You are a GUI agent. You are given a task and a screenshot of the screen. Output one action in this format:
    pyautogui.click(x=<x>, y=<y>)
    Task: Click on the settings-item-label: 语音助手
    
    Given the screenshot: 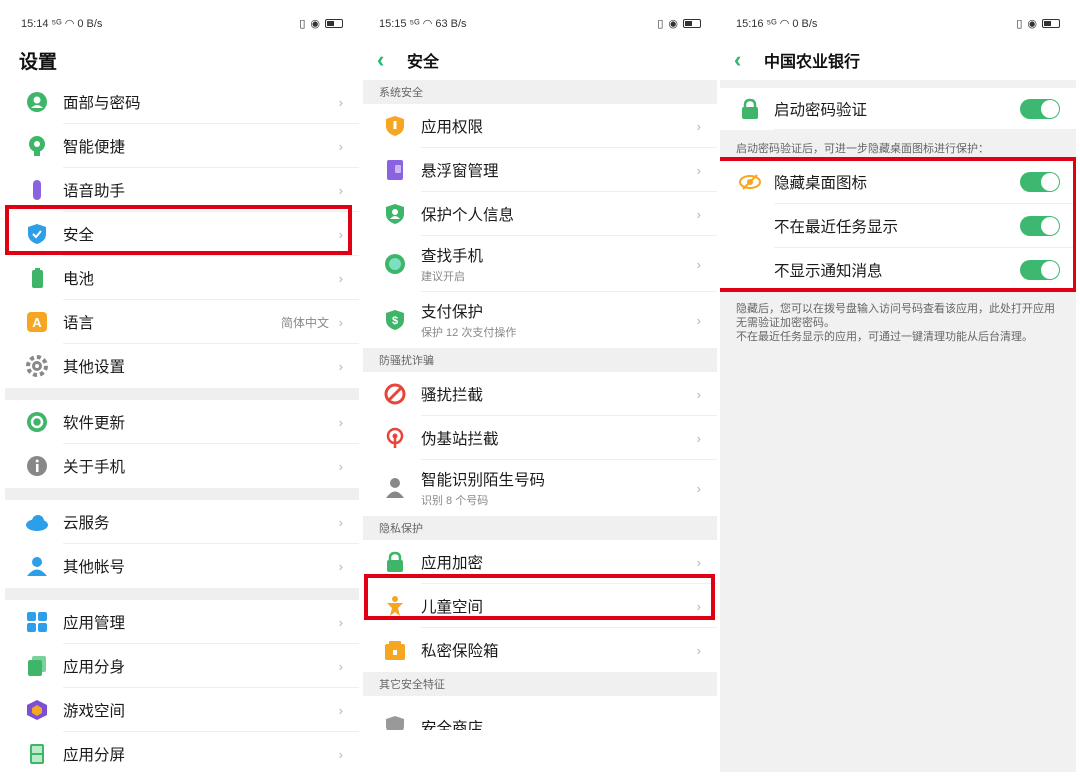 What is the action you would take?
    pyautogui.click(x=94, y=191)
    